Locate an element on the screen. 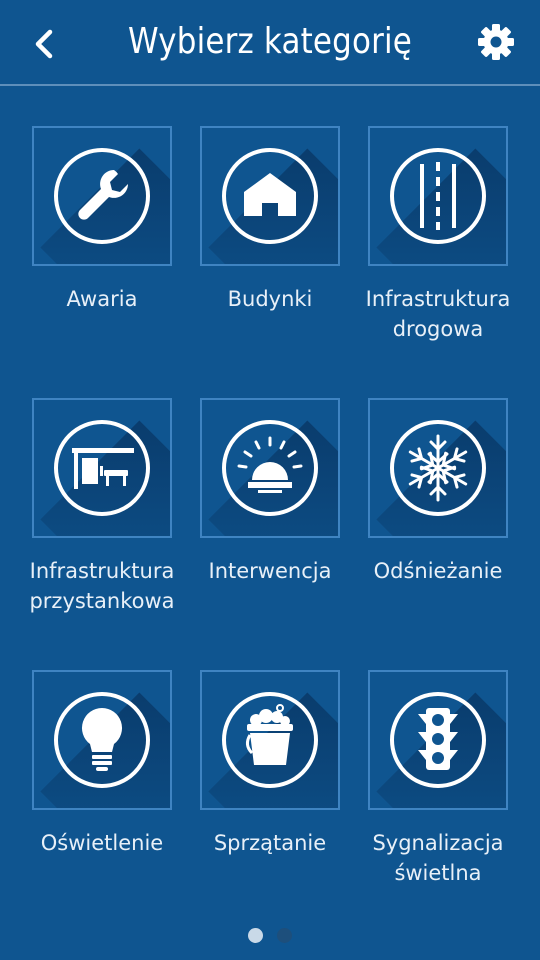 This screenshot has width=540, height=960. traffic-light-icon is located at coordinates (438, 740).